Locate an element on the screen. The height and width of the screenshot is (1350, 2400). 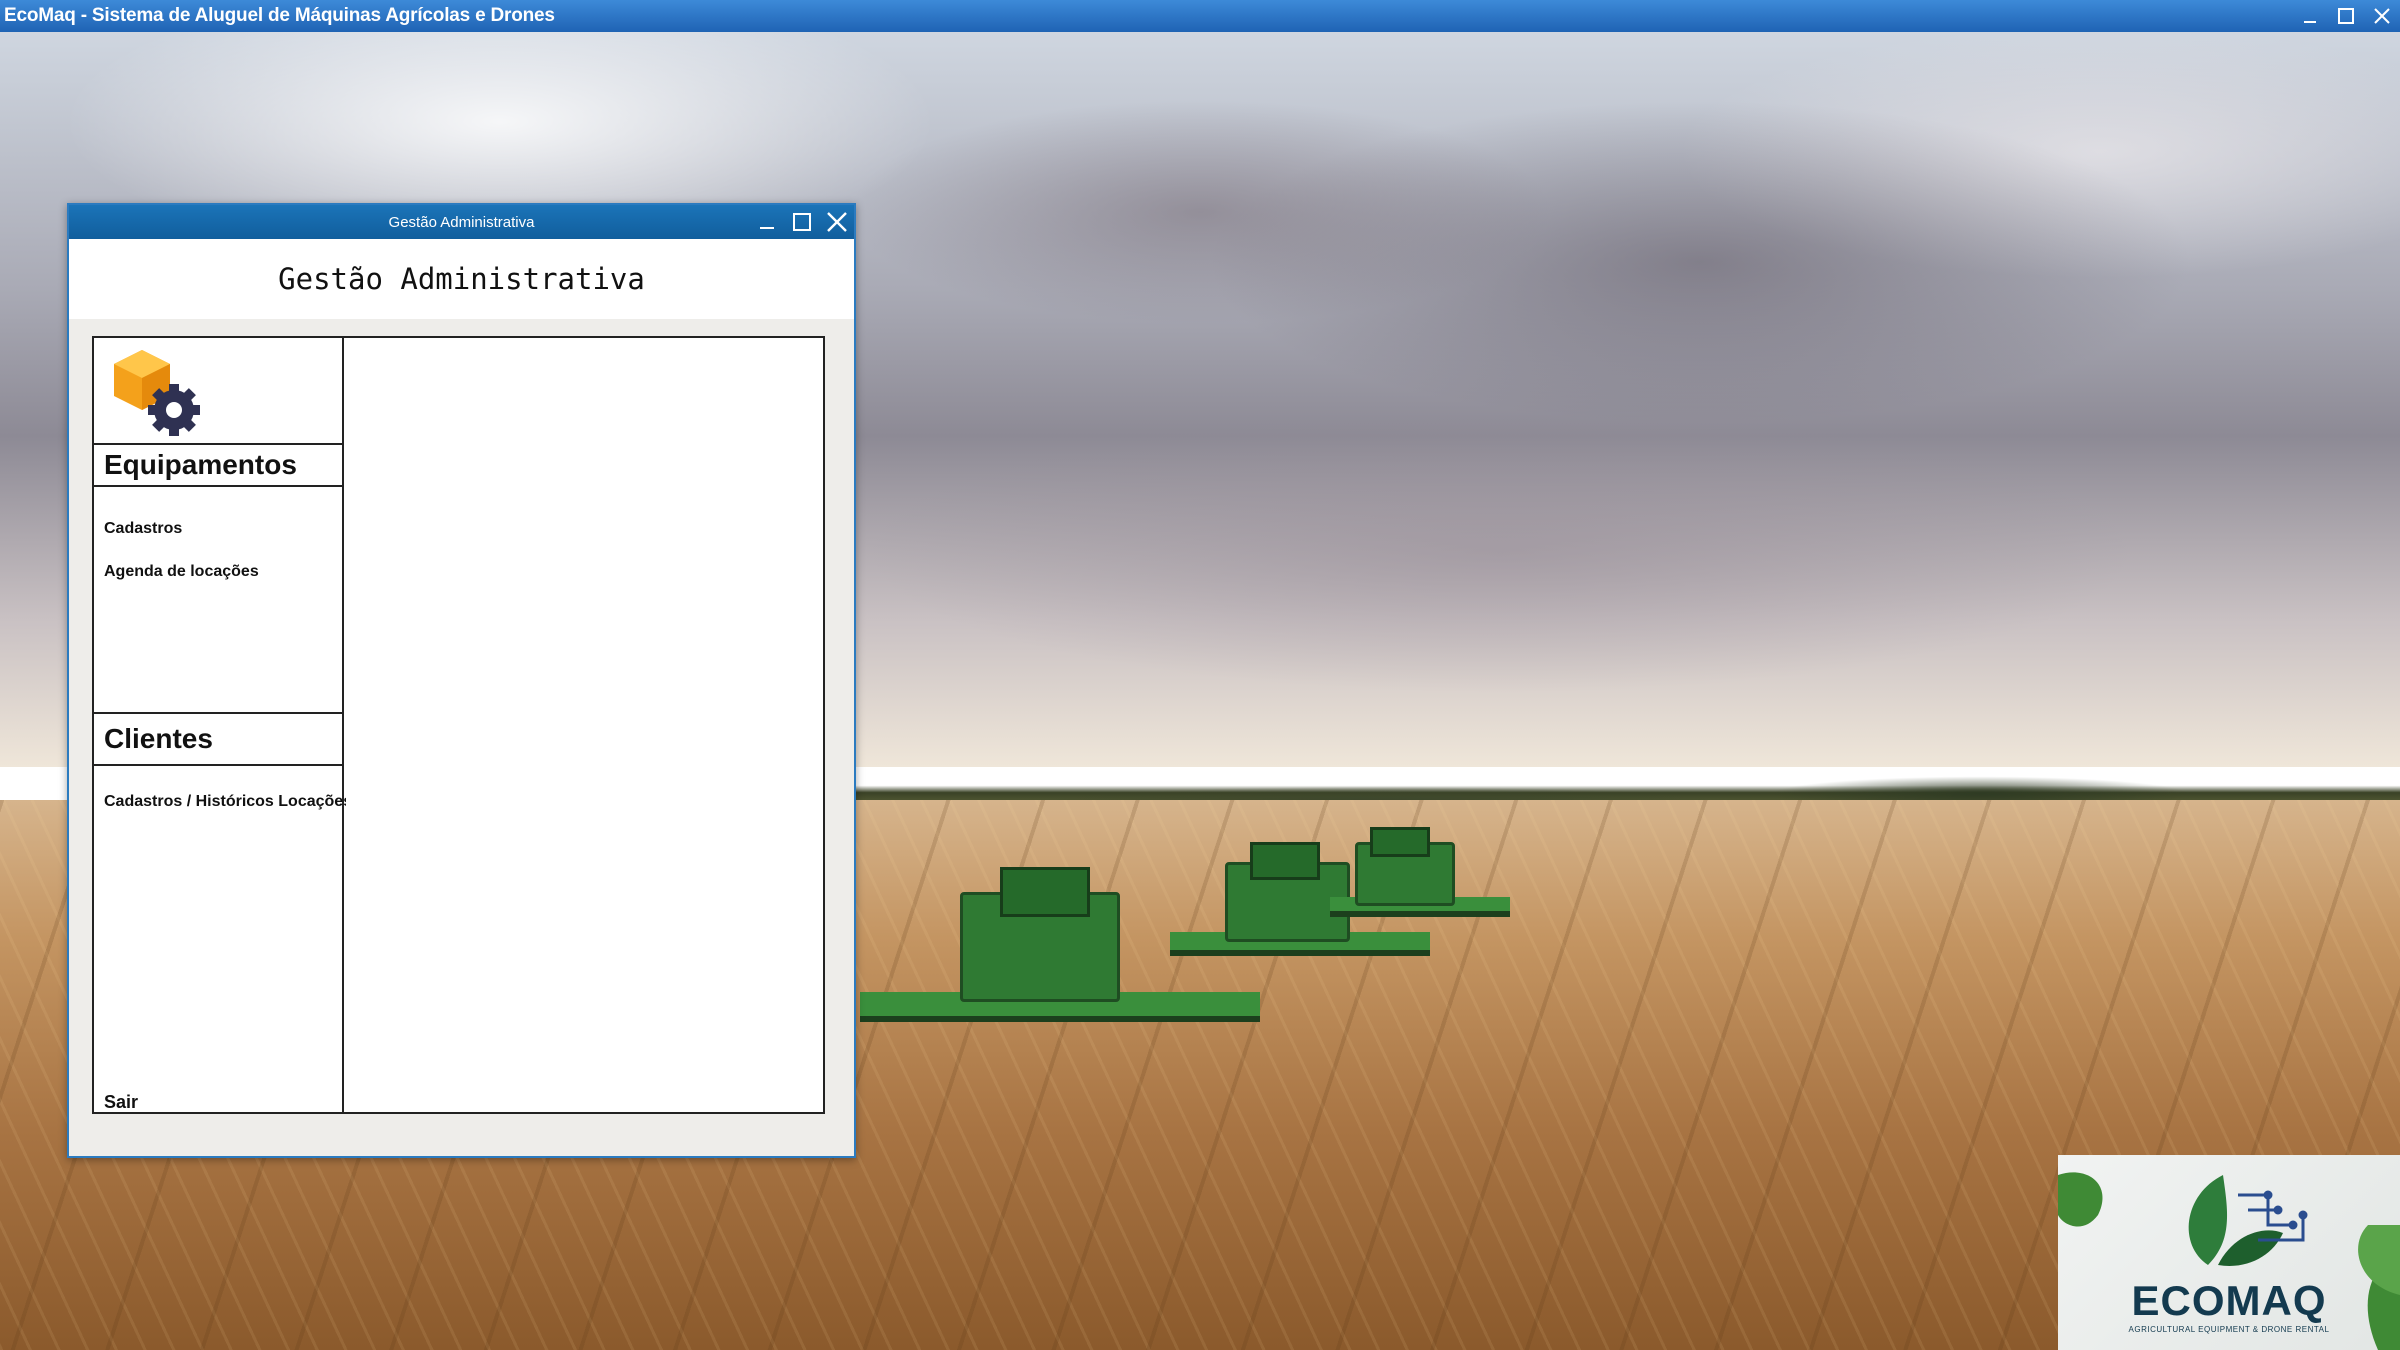
admin-window-controls is located at coordinates (801, 222).